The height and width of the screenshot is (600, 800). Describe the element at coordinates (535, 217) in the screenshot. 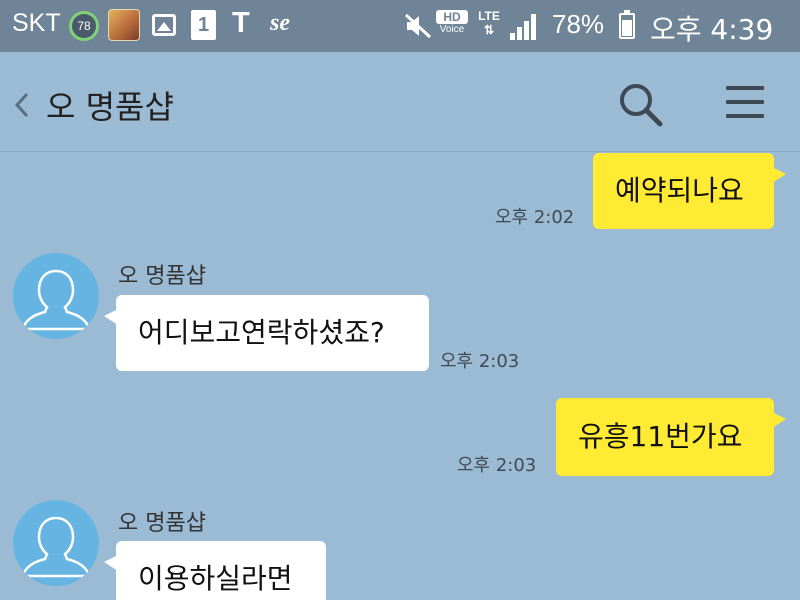

I see `message-time: 오후 2:02` at that location.